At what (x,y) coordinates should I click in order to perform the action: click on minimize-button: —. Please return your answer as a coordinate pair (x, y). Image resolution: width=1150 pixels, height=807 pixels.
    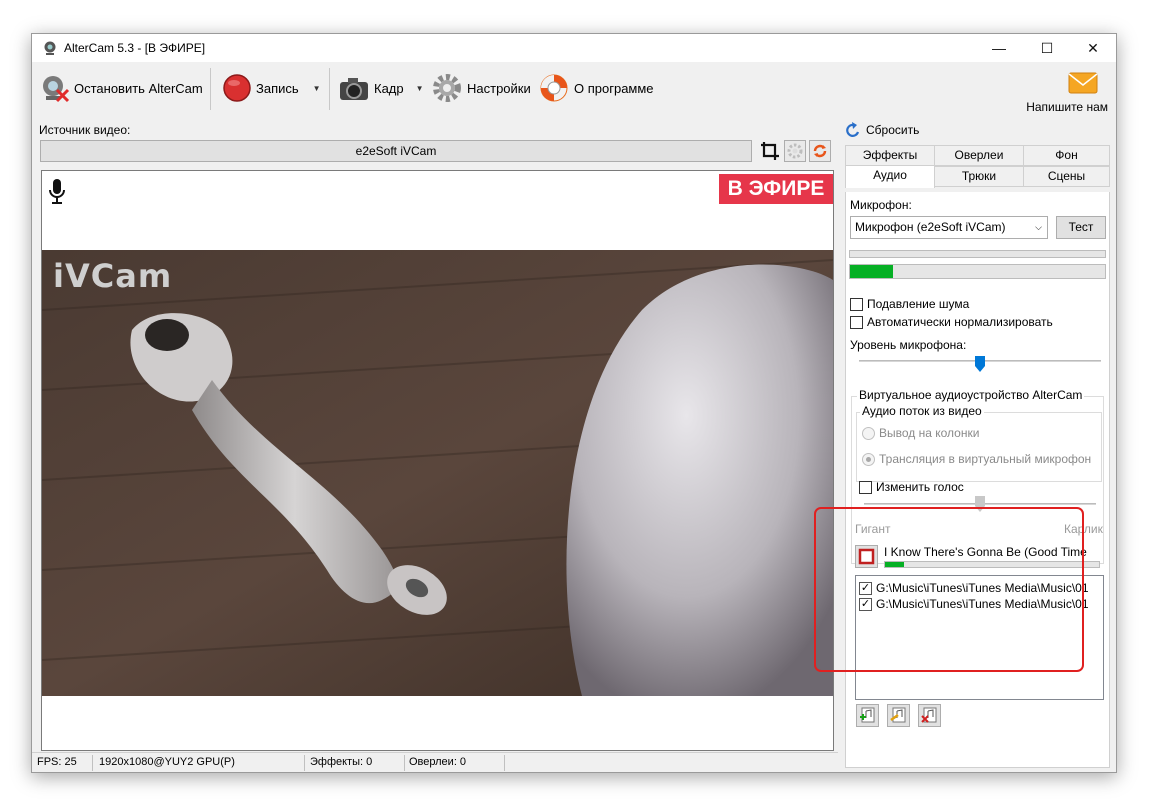
    Looking at the image, I should click on (999, 48).